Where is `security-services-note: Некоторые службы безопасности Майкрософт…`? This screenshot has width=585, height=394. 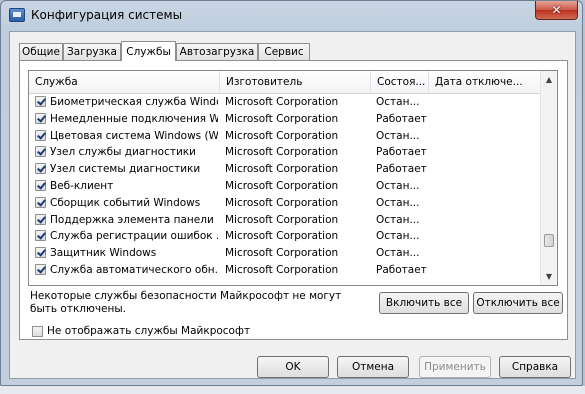
security-services-note: Некоторые службы безопасности Майкрософт… is located at coordinates (186, 302).